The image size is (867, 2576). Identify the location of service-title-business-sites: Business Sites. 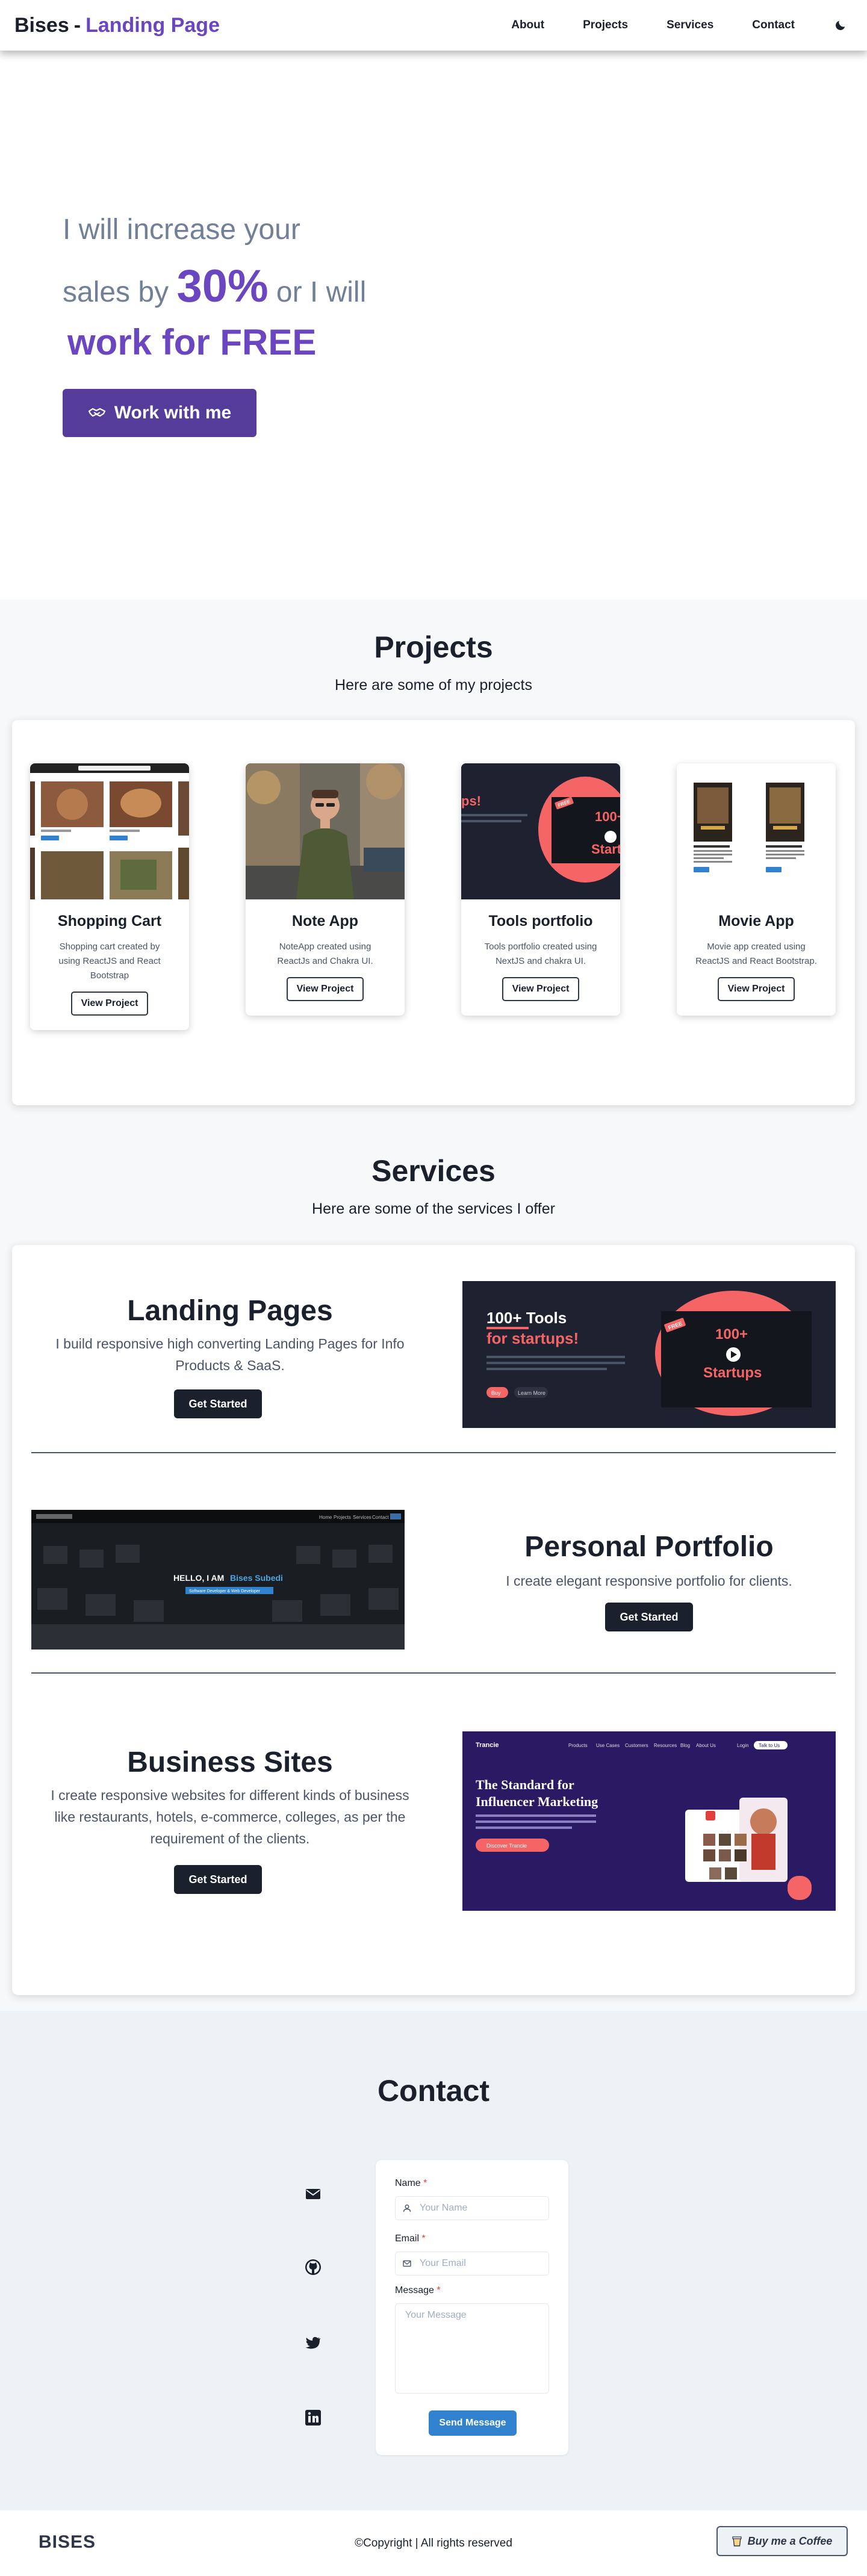
(230, 1762).